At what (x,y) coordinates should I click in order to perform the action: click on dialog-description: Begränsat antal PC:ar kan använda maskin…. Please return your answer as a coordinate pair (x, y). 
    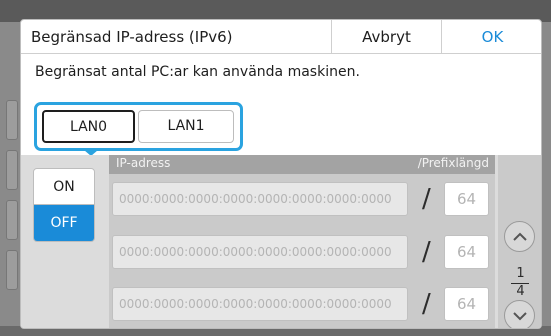
    Looking at the image, I should click on (197, 72).